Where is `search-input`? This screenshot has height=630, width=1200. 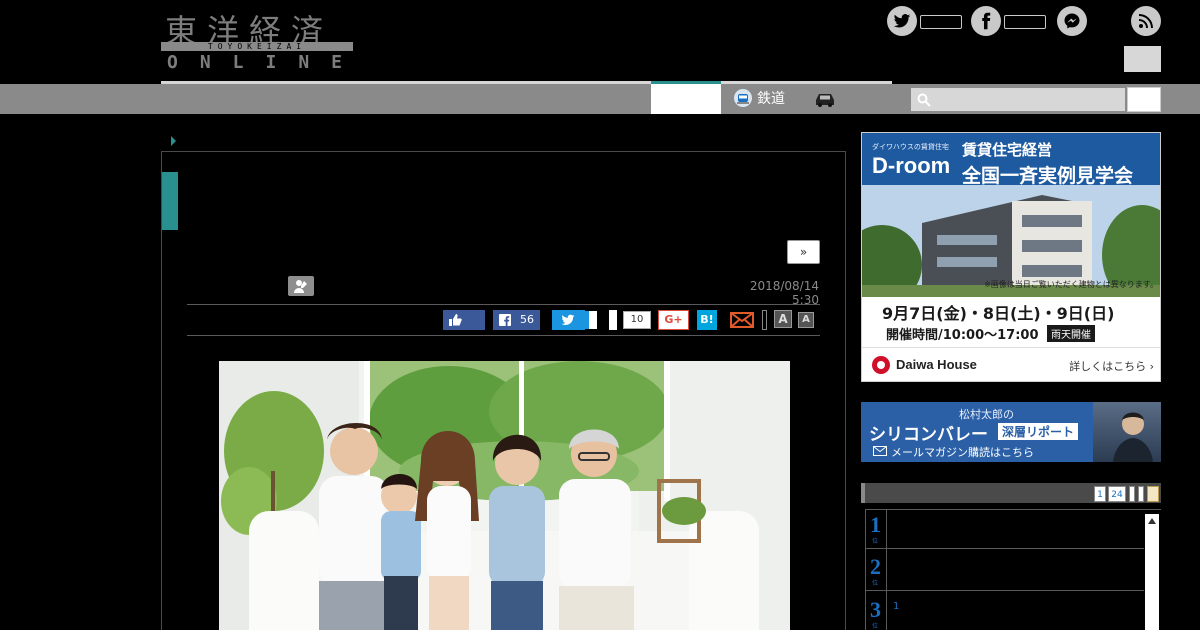 search-input is located at coordinates (1018, 99).